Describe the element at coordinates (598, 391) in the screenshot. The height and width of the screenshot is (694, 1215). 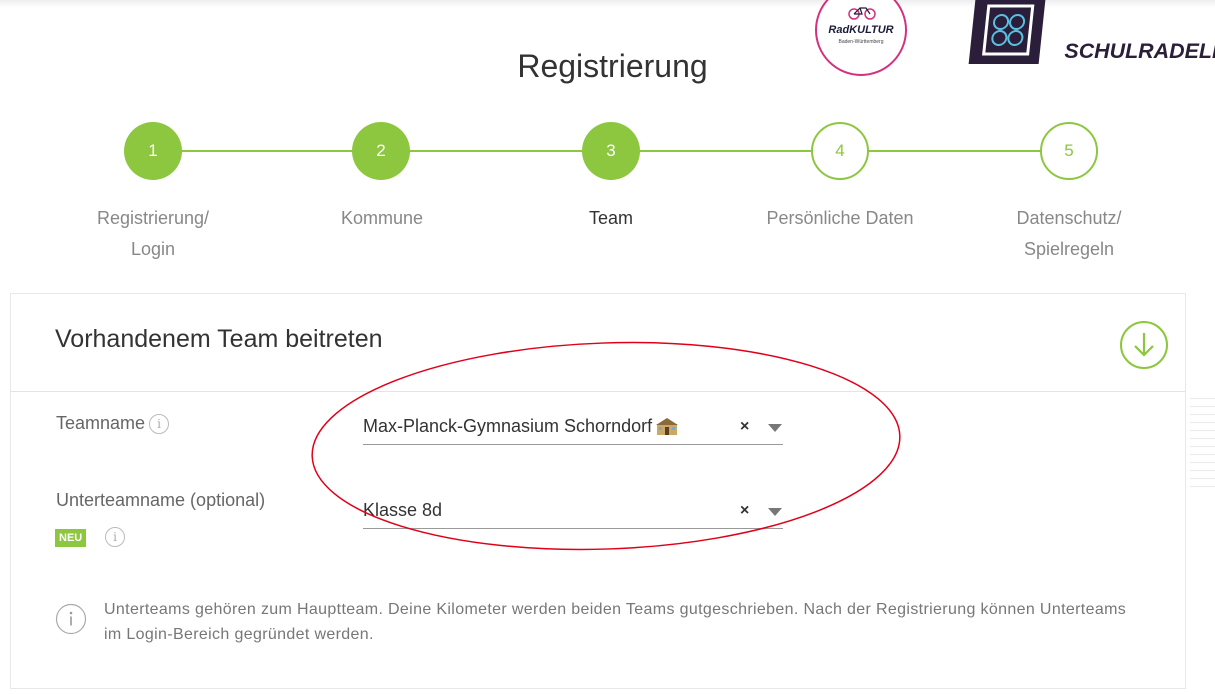
I see `card-header-divider` at that location.